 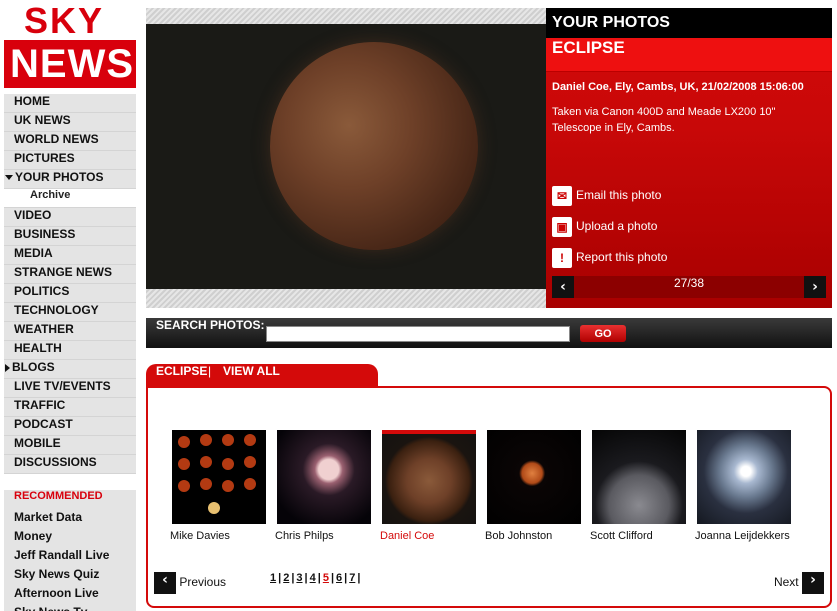 I want to click on recommended-link: Jeff Randall Live, so click(x=70, y=557).